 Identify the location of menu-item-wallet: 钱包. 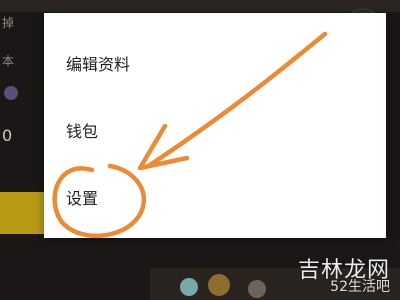
(85, 130).